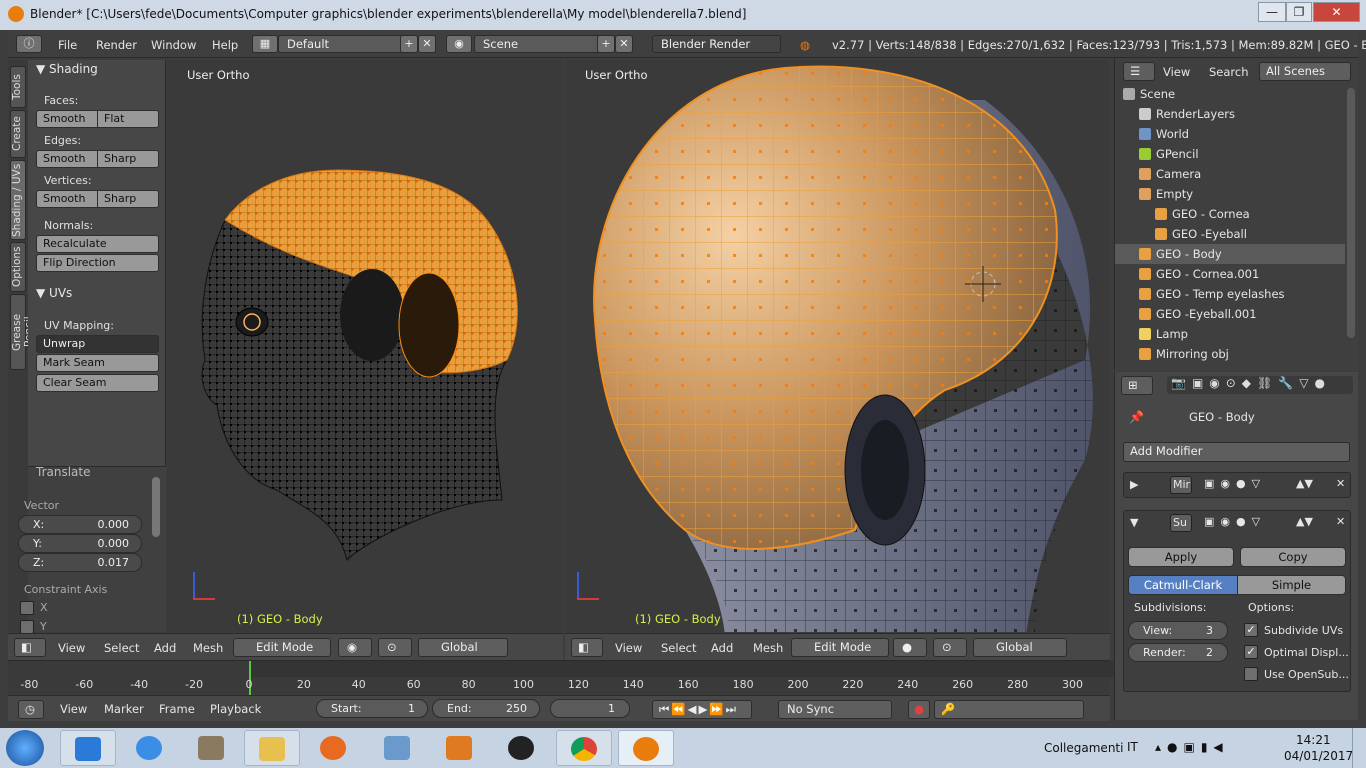 The width and height of the screenshot is (1366, 768). I want to click on tab-shading-uvs: Shading / UVs, so click(18, 200).